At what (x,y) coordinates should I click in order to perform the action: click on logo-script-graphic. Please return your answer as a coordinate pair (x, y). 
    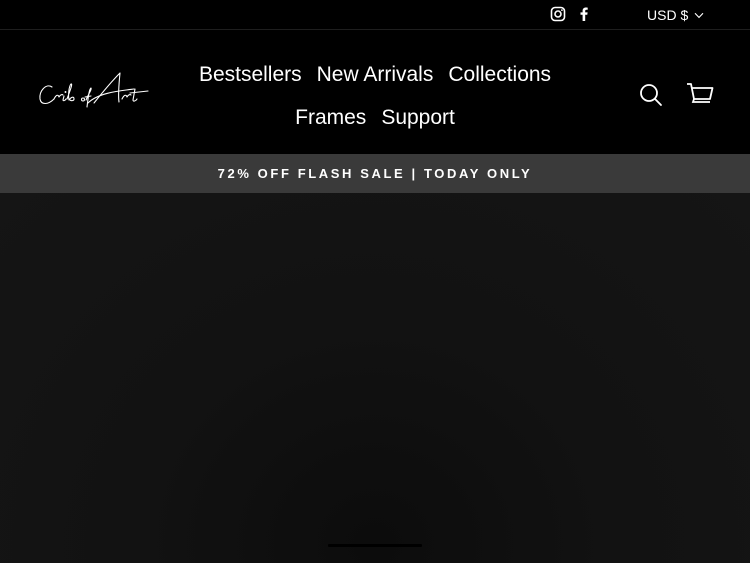
    Looking at the image, I should click on (94, 90).